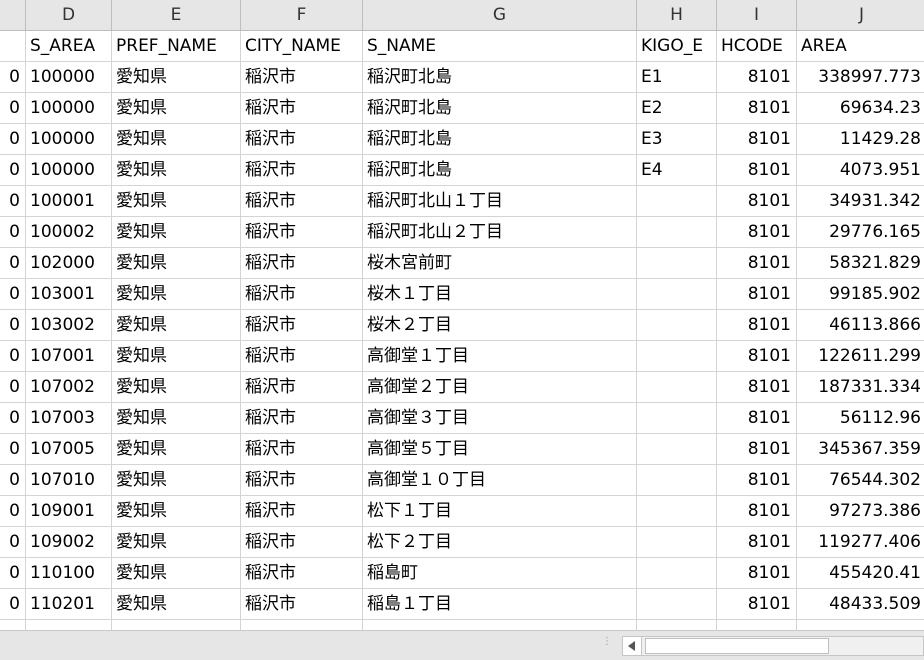 This screenshot has width=924, height=660. What do you see at coordinates (69, 387) in the screenshot?
I see `cell: 107002` at bounding box center [69, 387].